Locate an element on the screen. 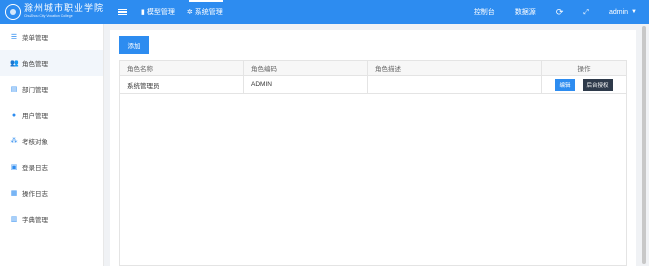  header-right: 控制台 数据源 ⟳ ⤢ admin ▼ is located at coordinates (561, 12).